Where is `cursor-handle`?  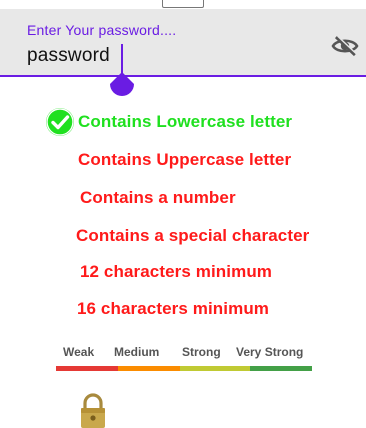
cursor-handle is located at coordinates (122, 81).